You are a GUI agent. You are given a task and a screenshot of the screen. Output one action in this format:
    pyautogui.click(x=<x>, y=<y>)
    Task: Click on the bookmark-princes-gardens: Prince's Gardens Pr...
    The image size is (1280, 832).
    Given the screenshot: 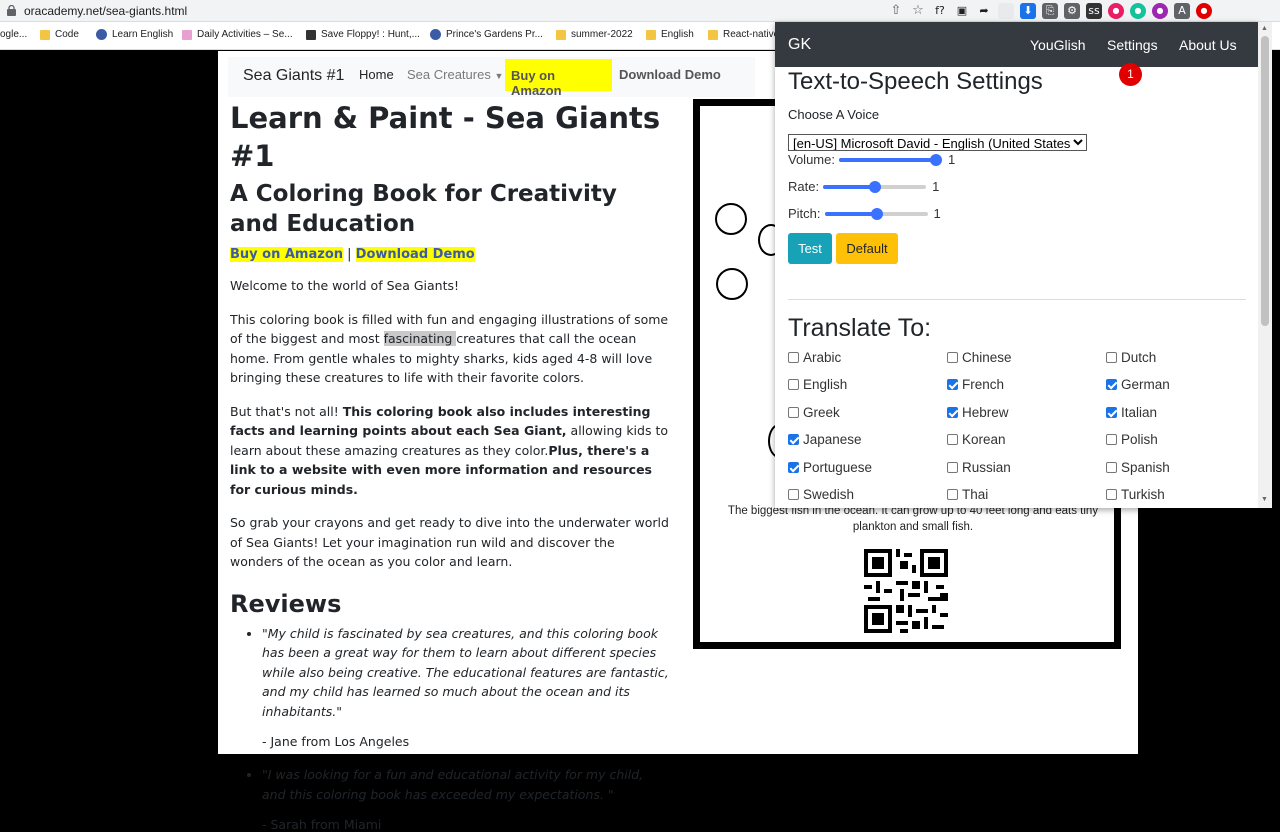 What is the action you would take?
    pyautogui.click(x=486, y=34)
    